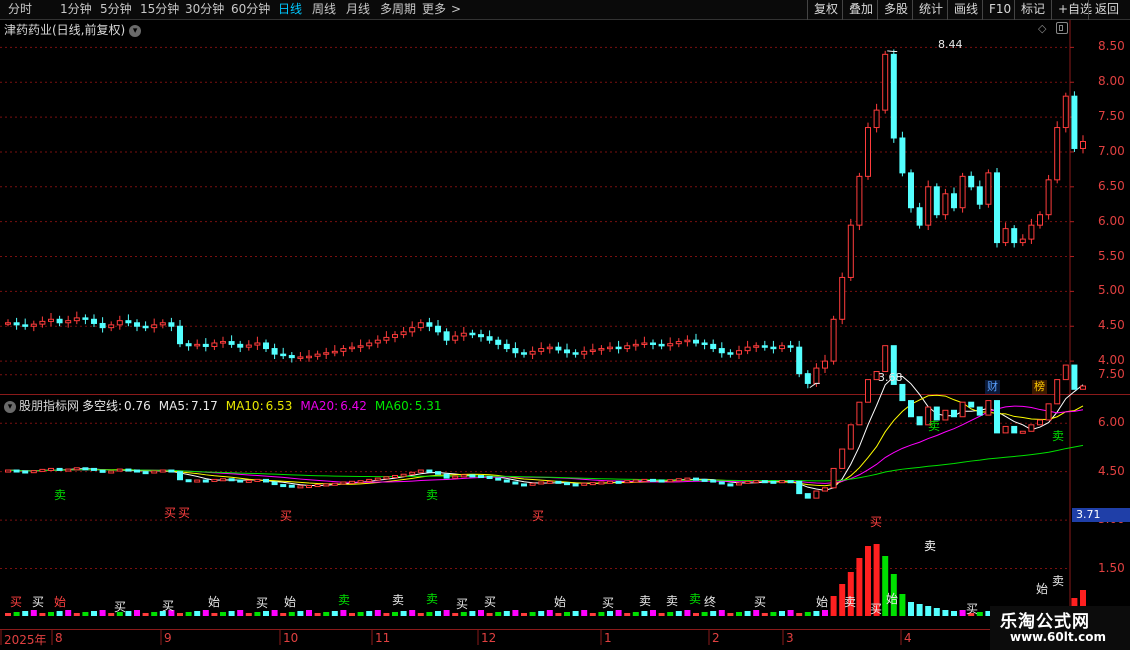 This screenshot has width=1130, height=650. What do you see at coordinates (1111, 81) in the screenshot?
I see `y-tick-label: 8.00` at bounding box center [1111, 81].